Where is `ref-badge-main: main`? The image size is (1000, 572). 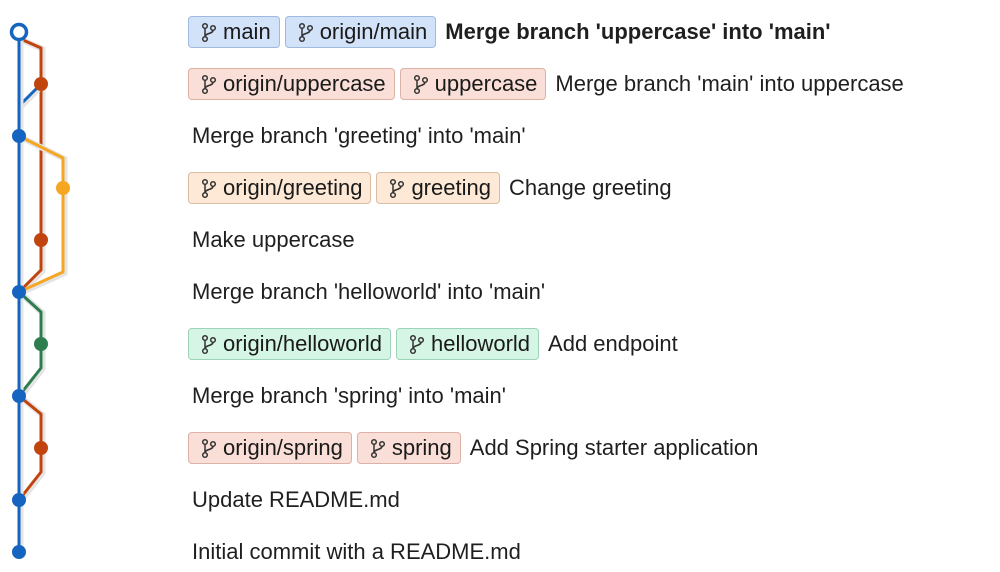
ref-badge-main: main is located at coordinates (234, 32).